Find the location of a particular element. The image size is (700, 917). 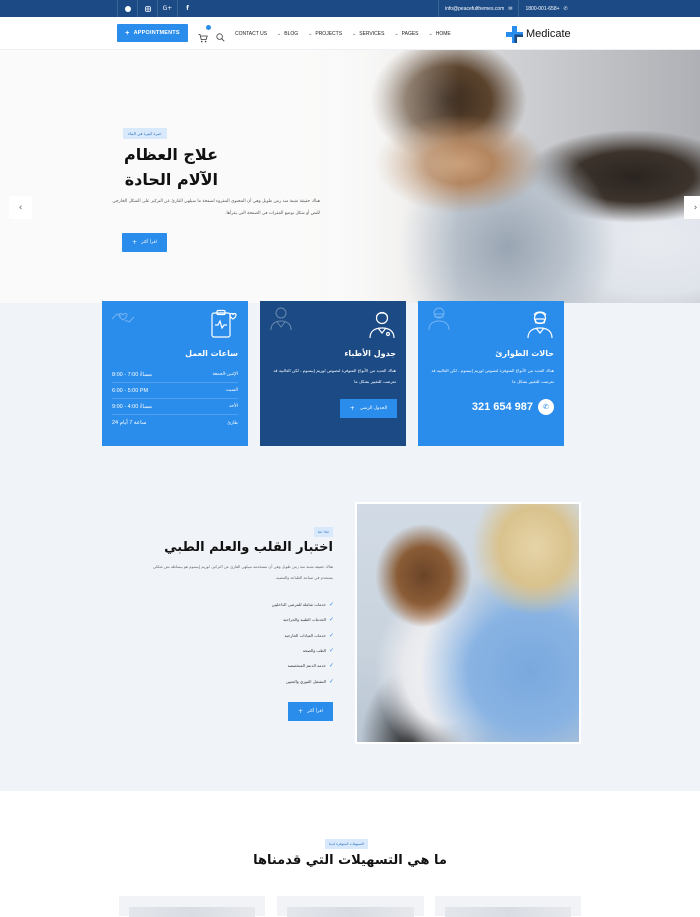

about-tag: ماذا عنا is located at coordinates (324, 532).